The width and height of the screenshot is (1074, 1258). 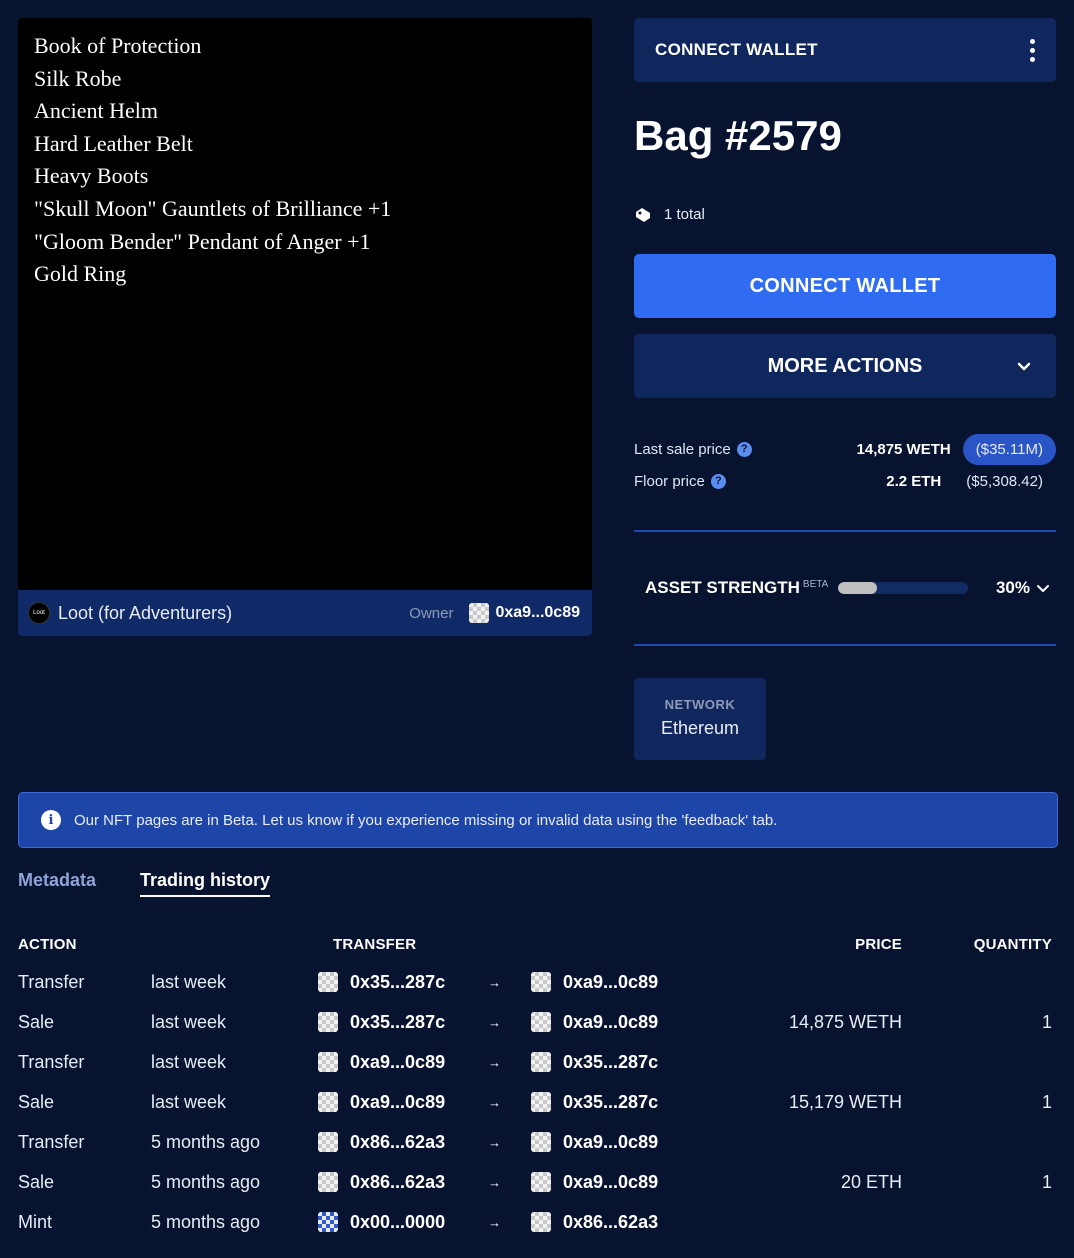 What do you see at coordinates (847, 588) in the screenshot?
I see `asset-strength-toggle: ASSET STRENGTH BETA 30%` at bounding box center [847, 588].